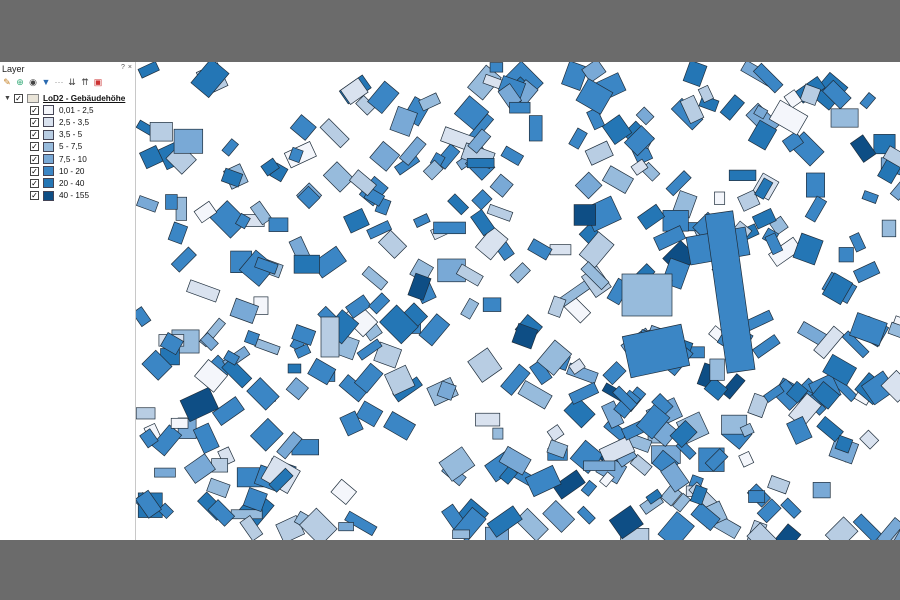  Describe the element at coordinates (59, 82) in the screenshot. I see `filter-legend-icon: ⋯` at that location.